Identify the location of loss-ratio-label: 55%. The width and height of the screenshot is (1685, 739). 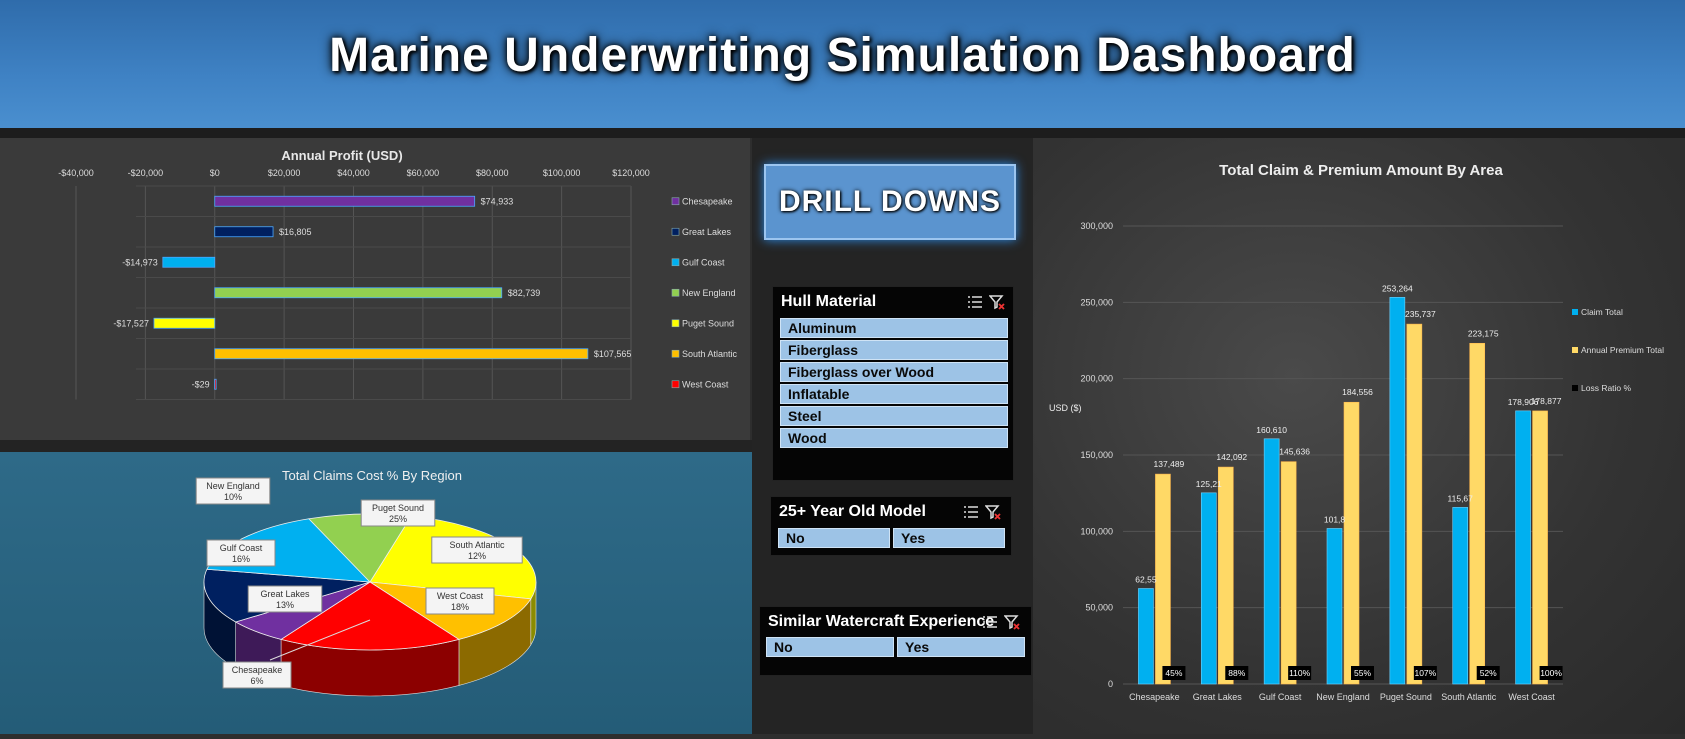
(1362, 673).